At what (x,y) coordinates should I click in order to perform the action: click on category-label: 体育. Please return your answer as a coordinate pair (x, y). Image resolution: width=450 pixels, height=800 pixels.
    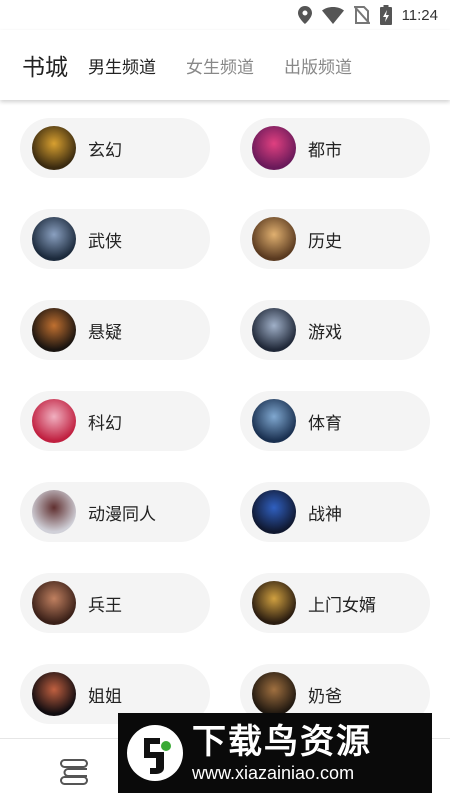
    Looking at the image, I should click on (325, 423).